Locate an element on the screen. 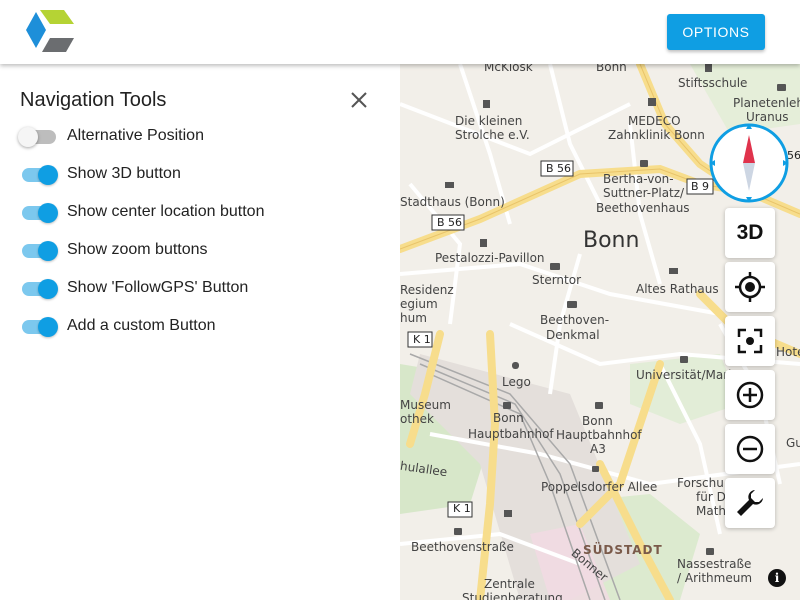  map-label: für D is located at coordinates (711, 497).